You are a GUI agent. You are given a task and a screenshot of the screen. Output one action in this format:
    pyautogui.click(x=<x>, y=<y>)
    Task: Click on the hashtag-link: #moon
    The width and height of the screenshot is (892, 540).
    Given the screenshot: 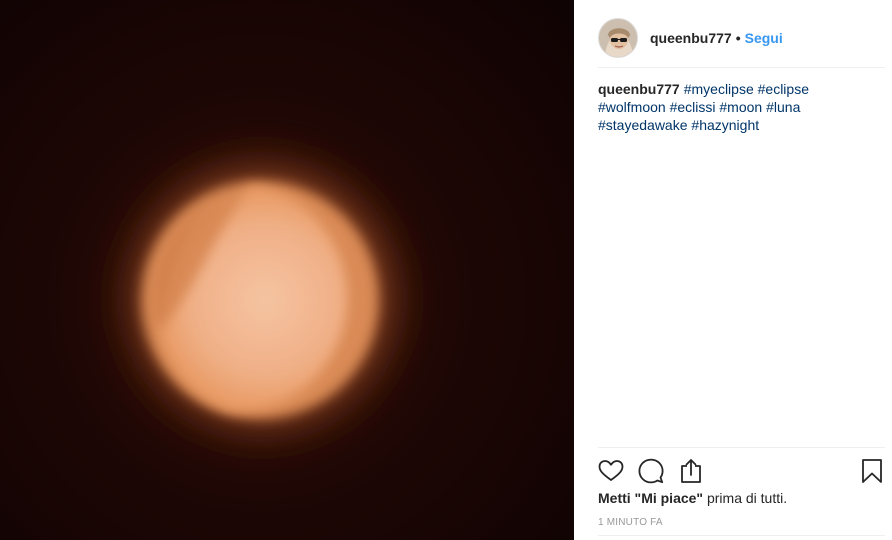 What is the action you would take?
    pyautogui.click(x=740, y=107)
    